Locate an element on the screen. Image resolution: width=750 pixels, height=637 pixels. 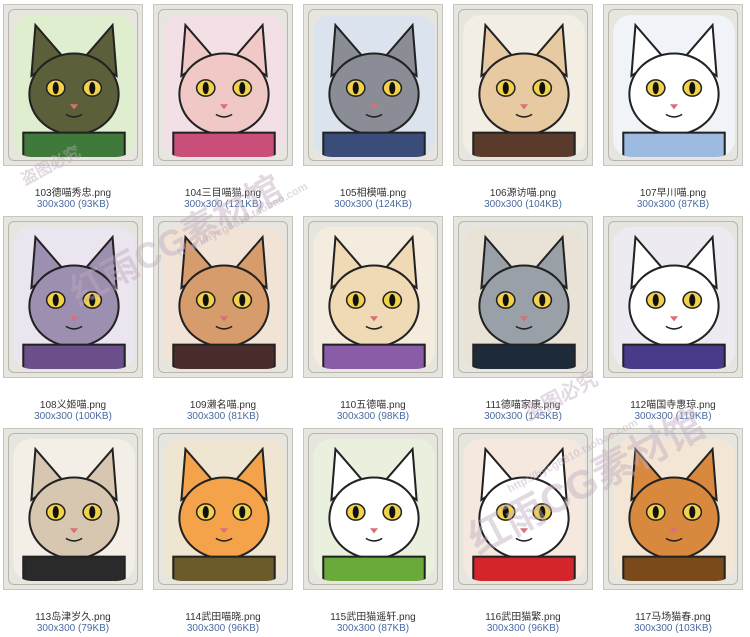
thumbnail-item: 111德喵家康.png 300x300 (145KB) is located at coordinates (523, 318).